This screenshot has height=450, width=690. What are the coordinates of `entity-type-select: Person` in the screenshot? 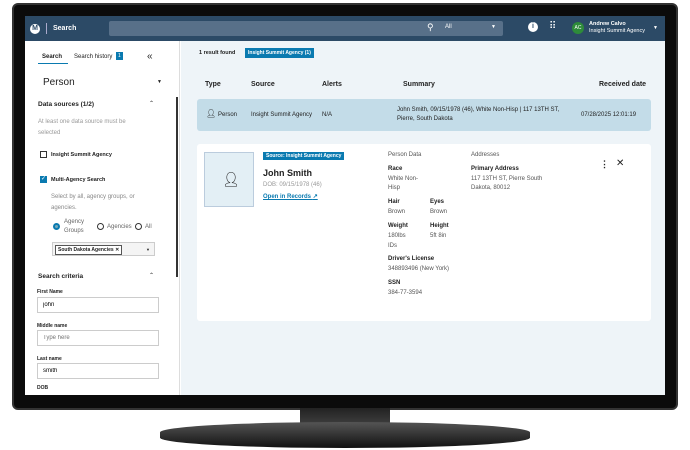 It's located at (59, 82).